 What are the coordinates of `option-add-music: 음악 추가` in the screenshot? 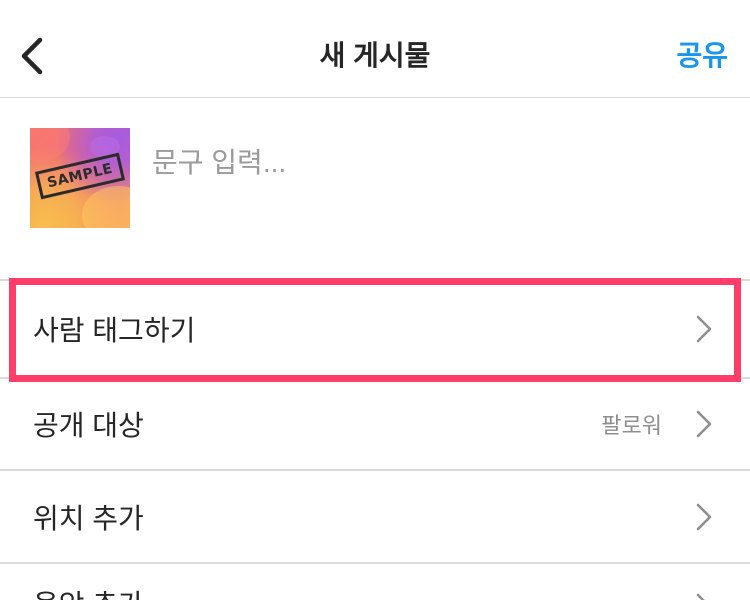 It's located at (375, 582).